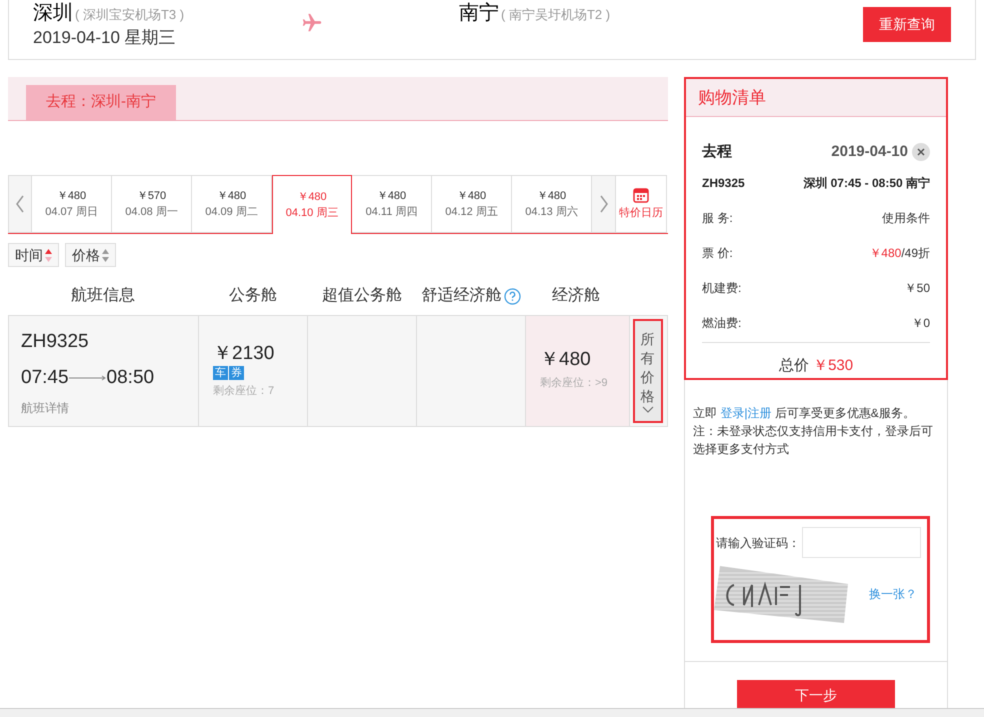 The image size is (984, 717). I want to click on cart-date: 2019-04-10, so click(869, 152).